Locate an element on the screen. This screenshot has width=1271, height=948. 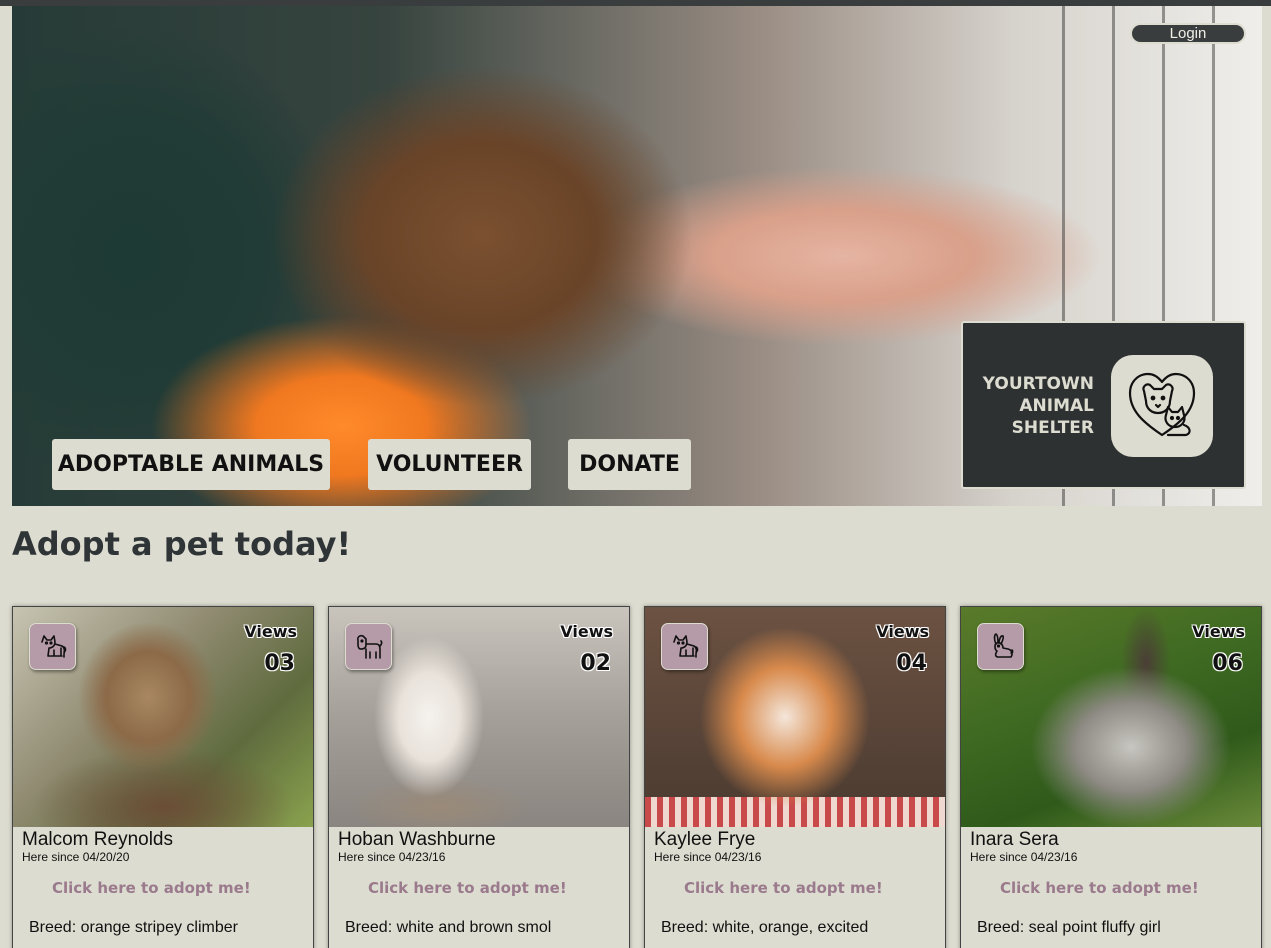
dog-icon is located at coordinates (368, 646).